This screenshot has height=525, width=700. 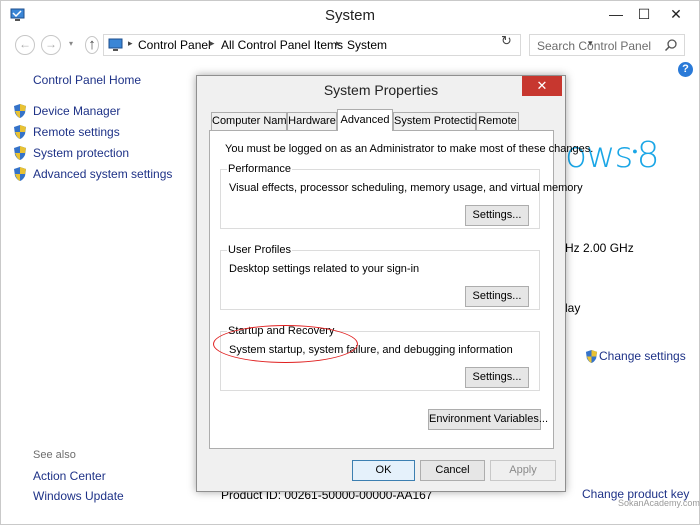 I want to click on search-input: Search Control Panel, so click(x=607, y=45).